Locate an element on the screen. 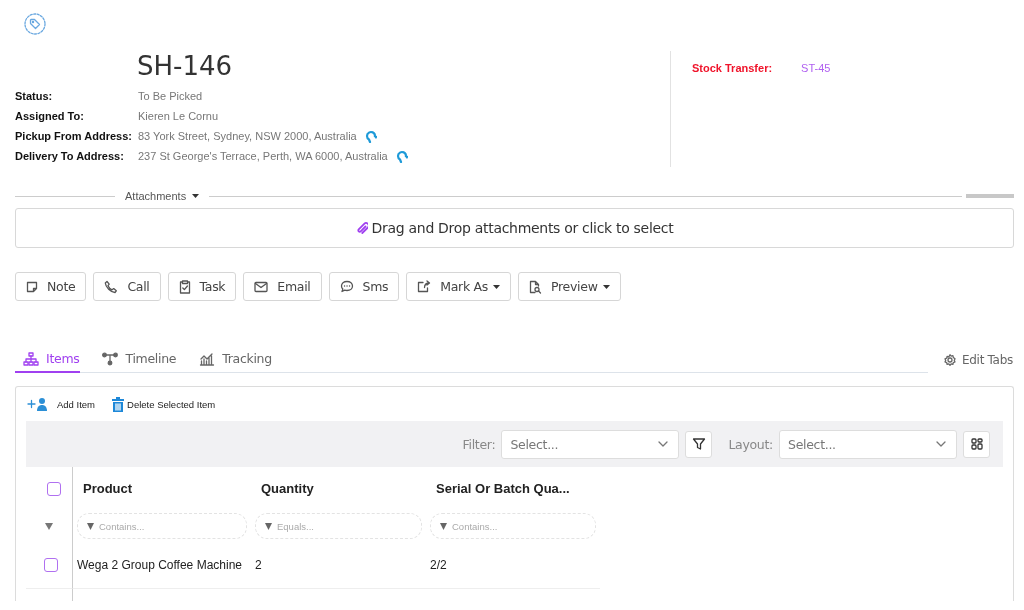 This screenshot has width=1024, height=610. tag-icon is located at coordinates (35, 24).